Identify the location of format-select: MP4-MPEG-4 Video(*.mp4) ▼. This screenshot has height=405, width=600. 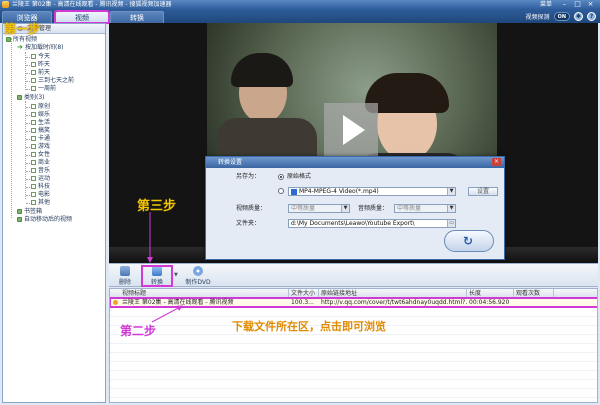
(372, 191).